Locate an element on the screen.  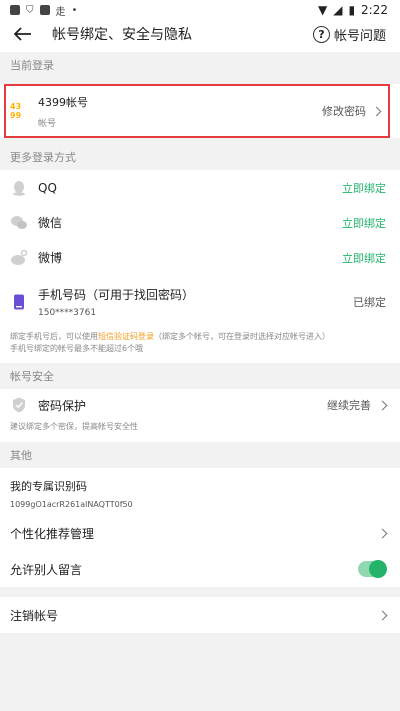
qq-icon is located at coordinates (19, 188).